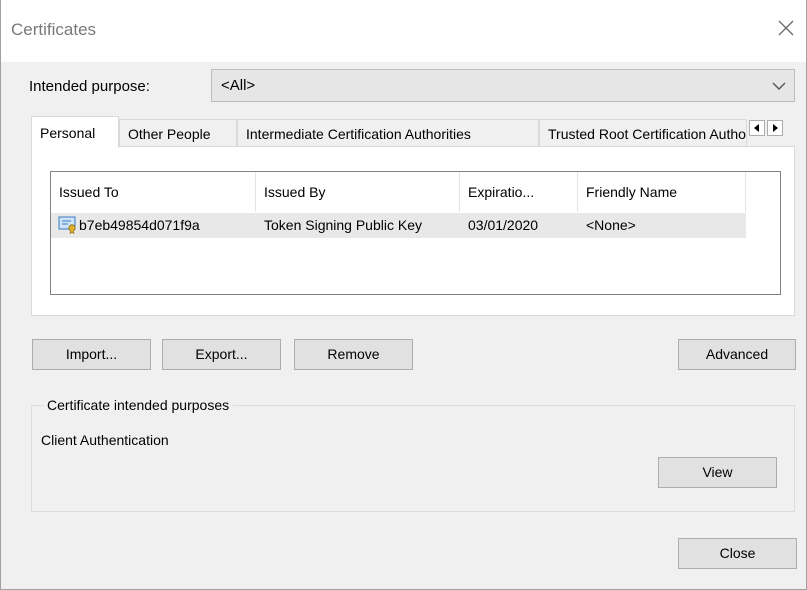  Describe the element at coordinates (403, 31) in the screenshot. I see `title-bar: Certificates` at that location.